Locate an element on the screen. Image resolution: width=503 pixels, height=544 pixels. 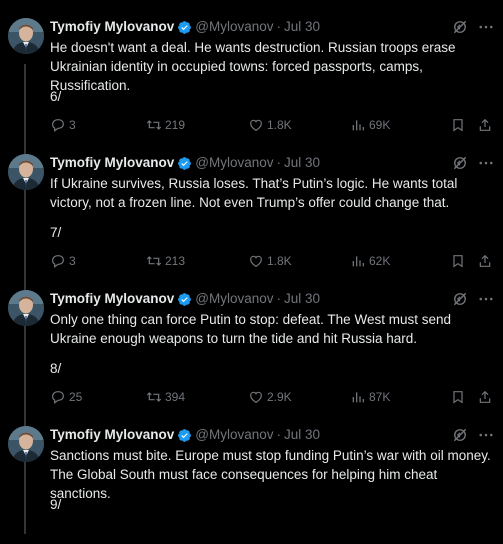
views-count: 69K is located at coordinates (380, 125).